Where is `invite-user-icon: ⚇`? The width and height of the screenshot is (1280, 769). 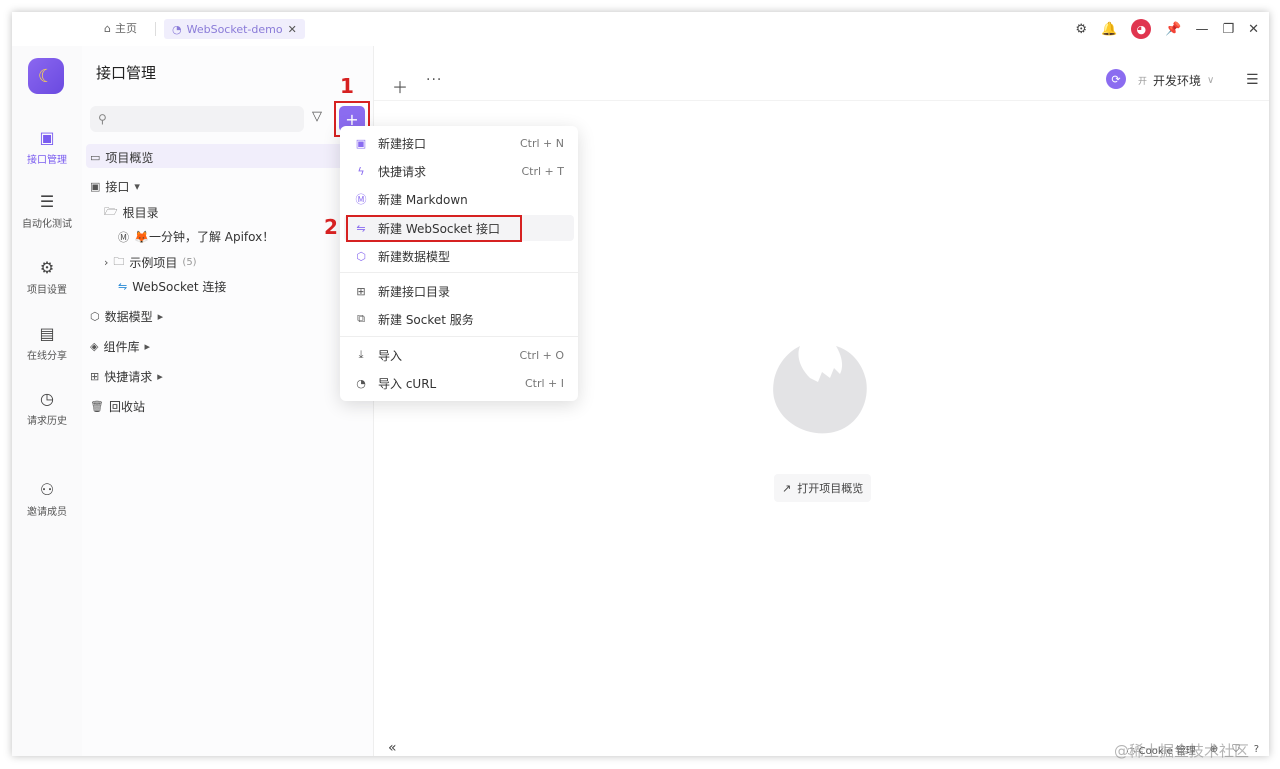
invite-user-icon: ⚇ is located at coordinates (47, 489).